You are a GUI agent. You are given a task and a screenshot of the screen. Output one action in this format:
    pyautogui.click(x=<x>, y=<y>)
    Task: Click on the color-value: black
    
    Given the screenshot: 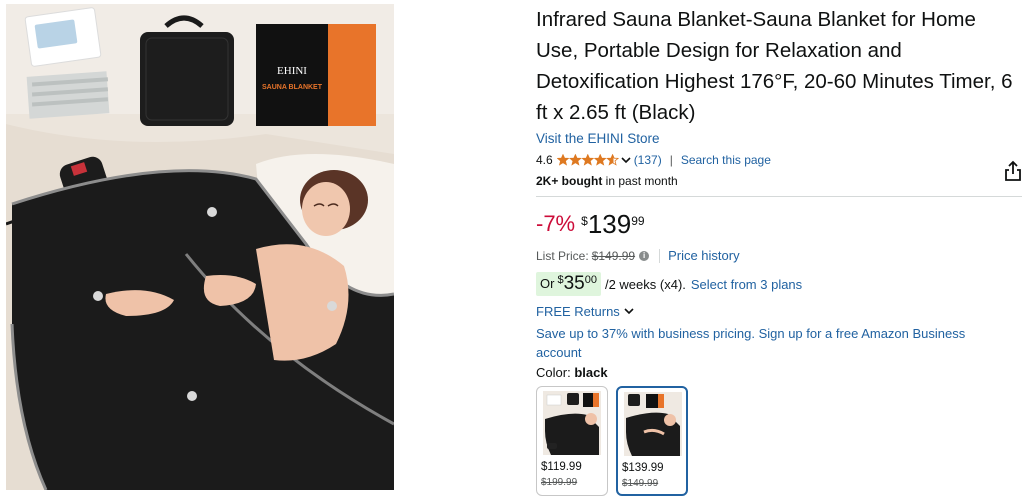 What is the action you would take?
    pyautogui.click(x=591, y=372)
    